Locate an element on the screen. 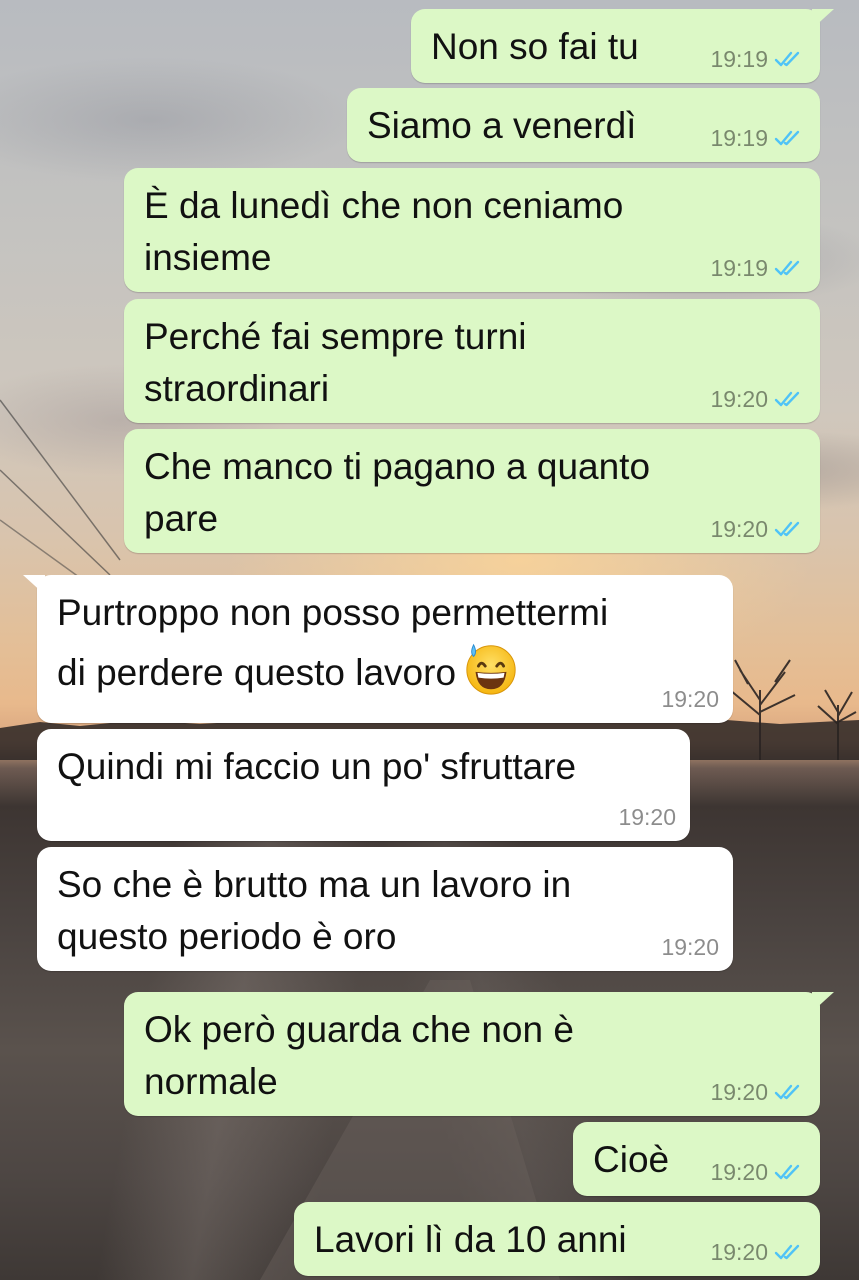 The image size is (859, 1280). message-bubble-incoming: Quindi mi faccio un po' sfruttare 19:20 is located at coordinates (363, 785).